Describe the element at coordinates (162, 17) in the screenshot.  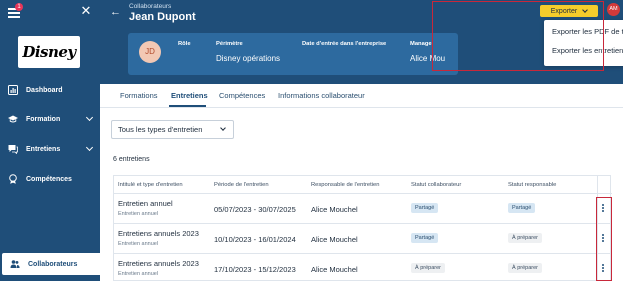
I see `page-title: Jean Dupont` at that location.